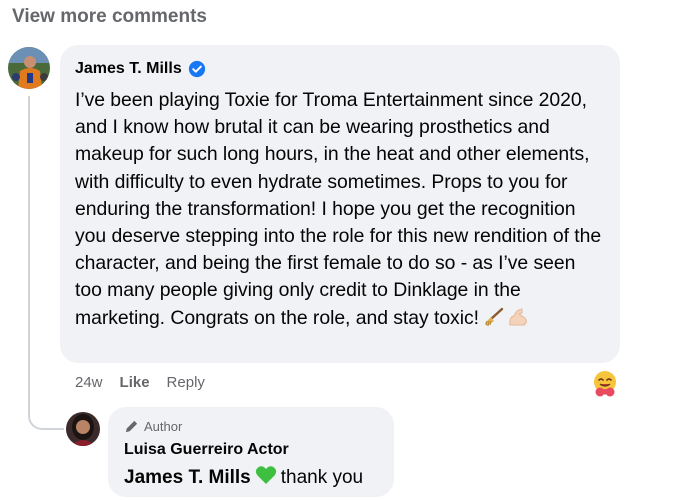  What do you see at coordinates (252, 478) in the screenshot?
I see `reply-body: James T. Mills thank you` at bounding box center [252, 478].